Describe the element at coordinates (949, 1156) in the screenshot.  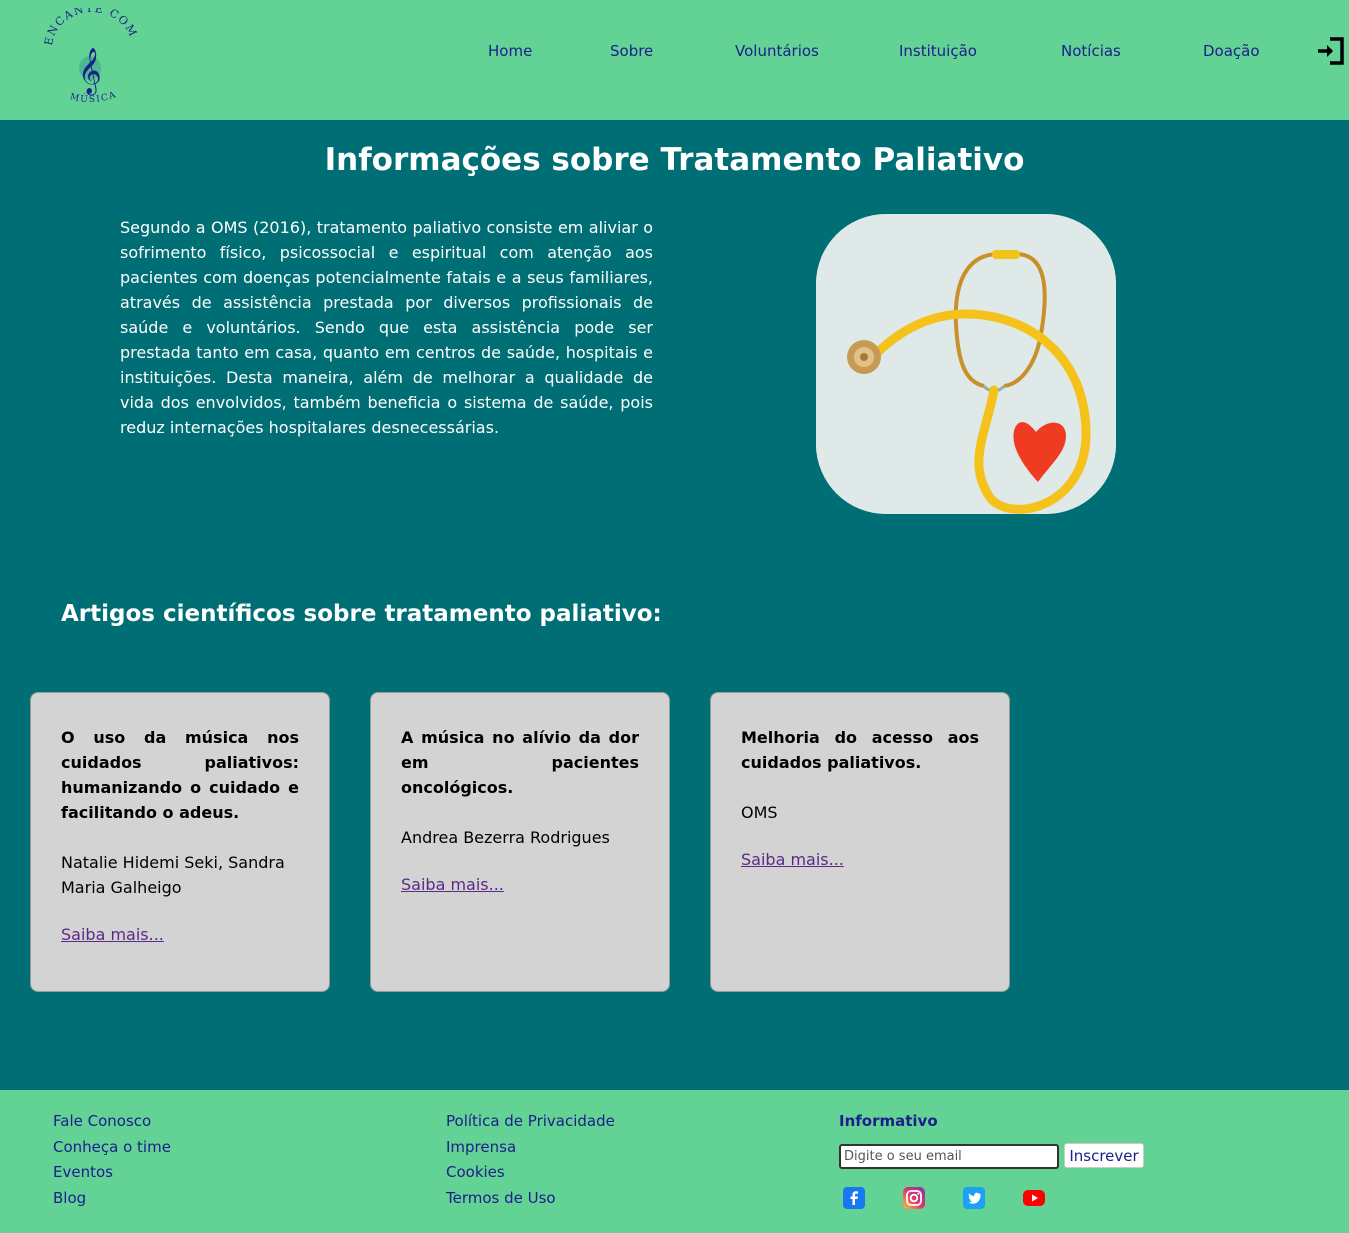
I see `newsletter-email-input` at that location.